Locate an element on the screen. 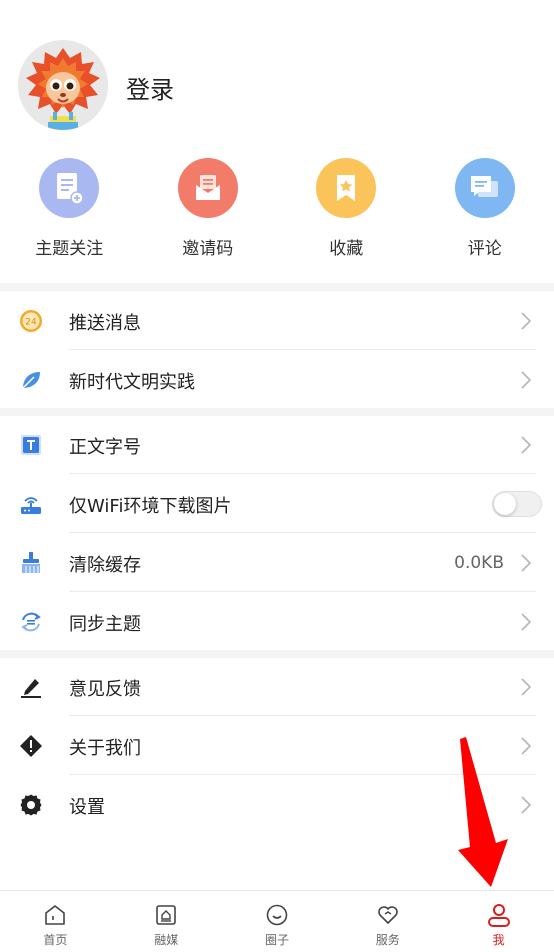 This screenshot has width=554, height=952. comment-icon is located at coordinates (484, 188).